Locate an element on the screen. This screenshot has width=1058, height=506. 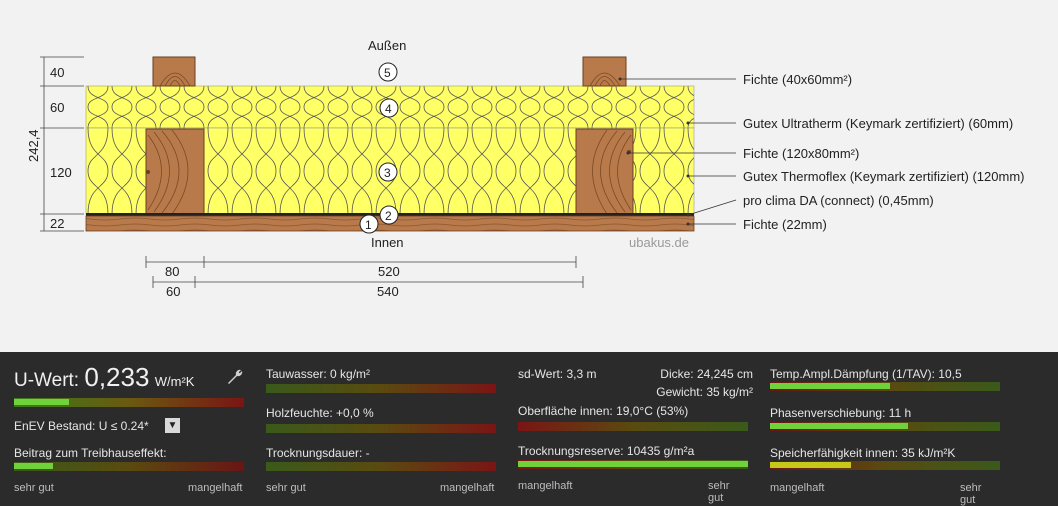
uwert-value: 0,233 is located at coordinates (117, 377).